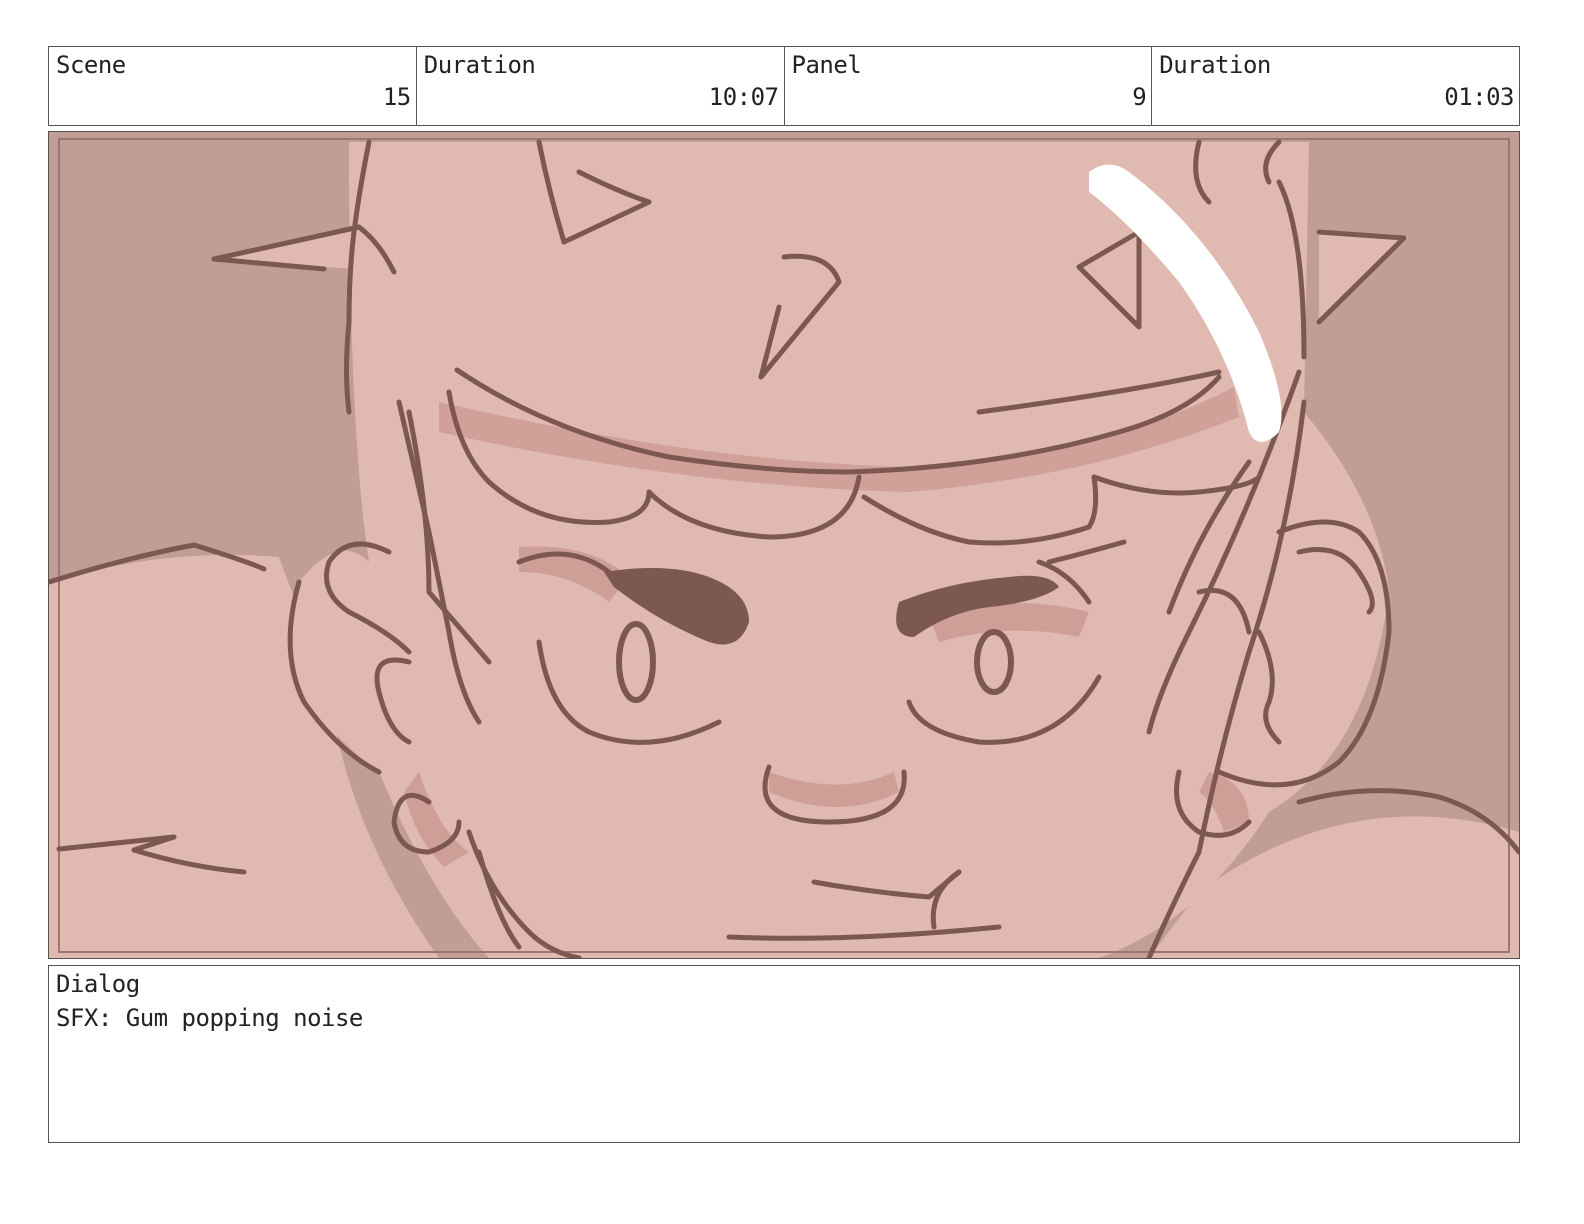 This screenshot has height=1224, width=1584. I want to click on panel-duration-value: 01:03, so click(1479, 97).